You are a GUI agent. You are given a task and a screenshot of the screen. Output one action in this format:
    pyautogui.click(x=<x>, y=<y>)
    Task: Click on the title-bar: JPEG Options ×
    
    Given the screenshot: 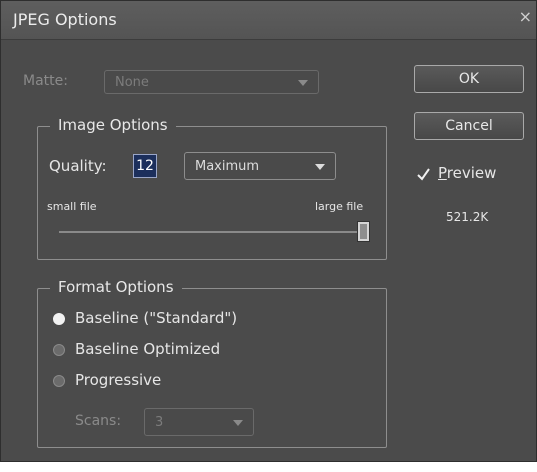 What is the action you would take?
    pyautogui.click(x=268, y=20)
    